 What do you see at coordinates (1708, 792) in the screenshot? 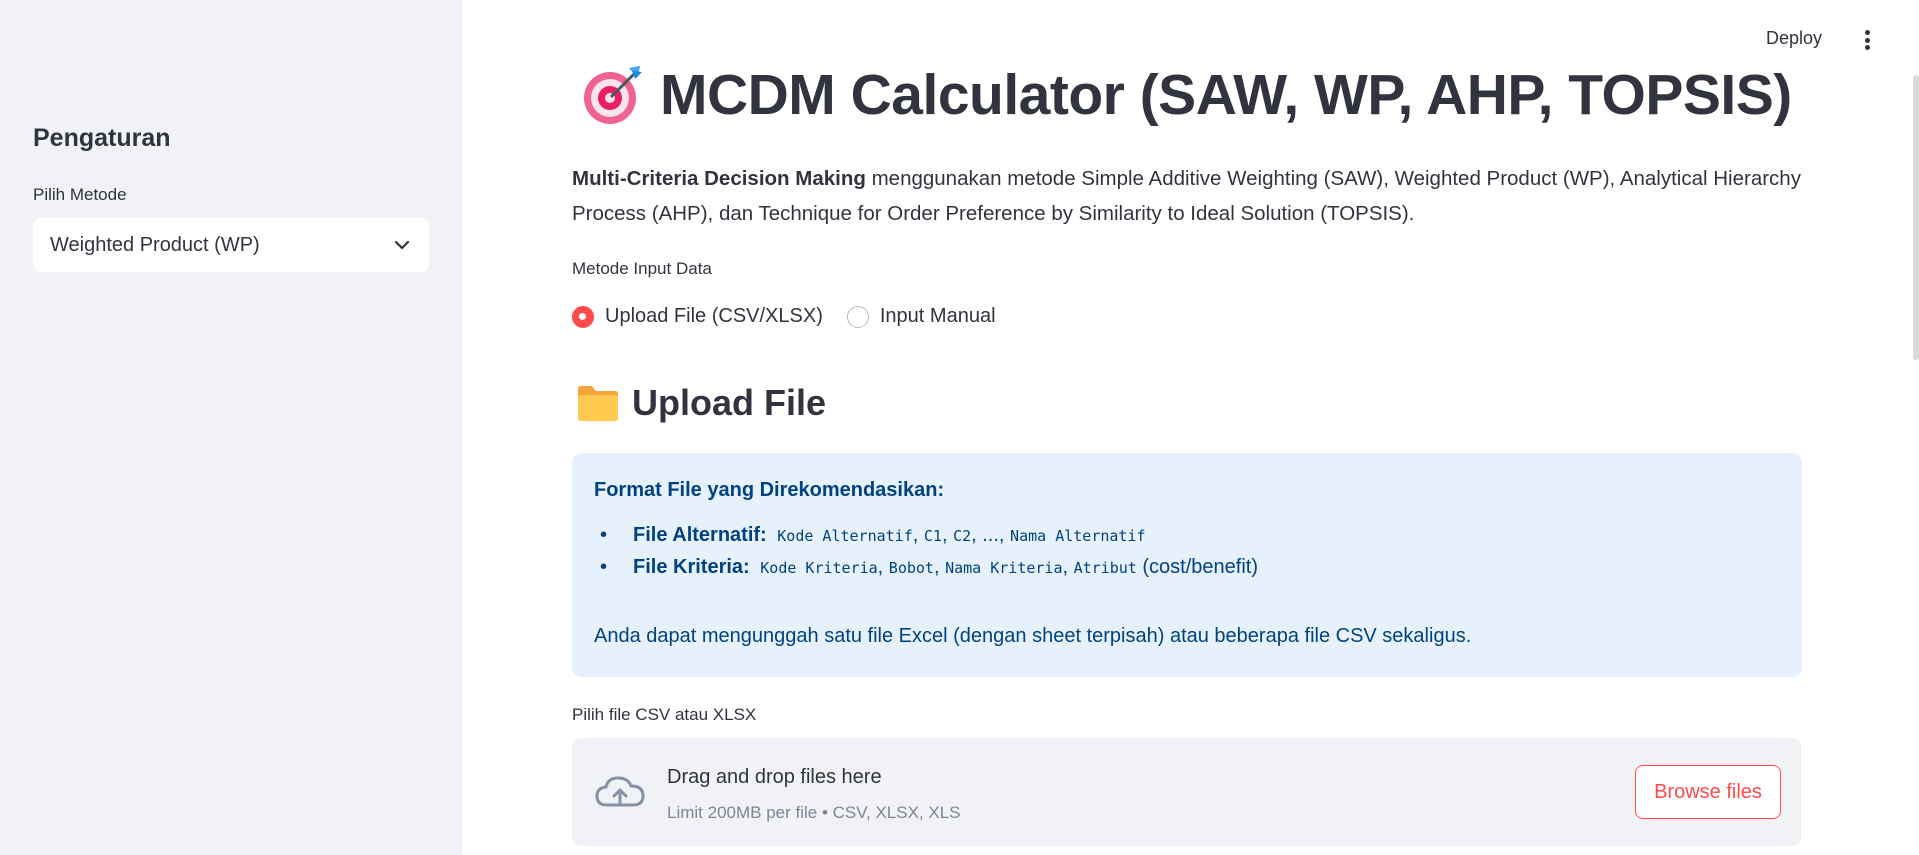
I see `browse-files-button: Browse files` at bounding box center [1708, 792].